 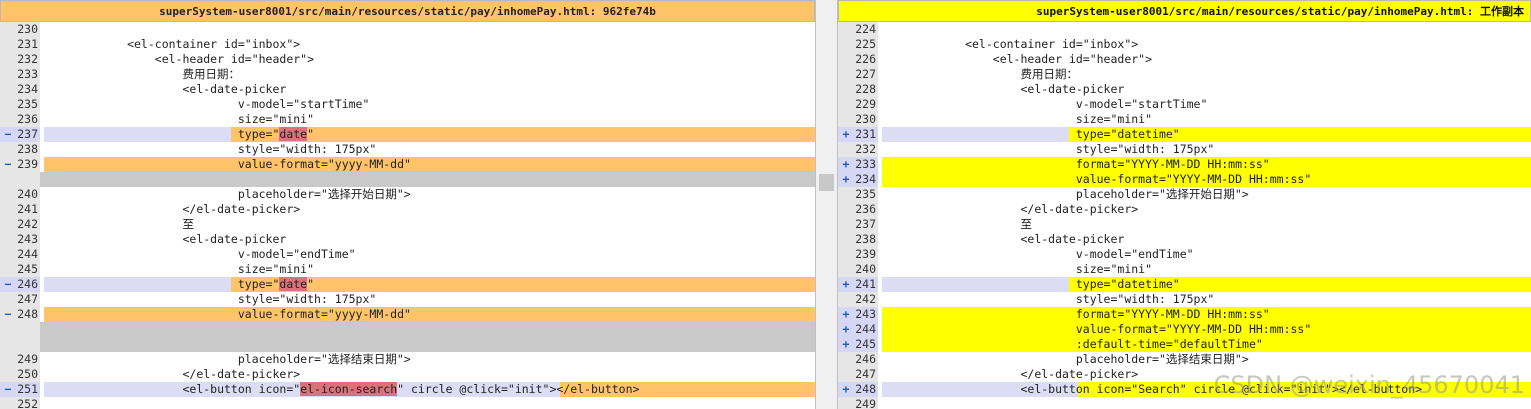 I want to click on line-code: placeholder="选择开始日期">, so click(x=429, y=194).